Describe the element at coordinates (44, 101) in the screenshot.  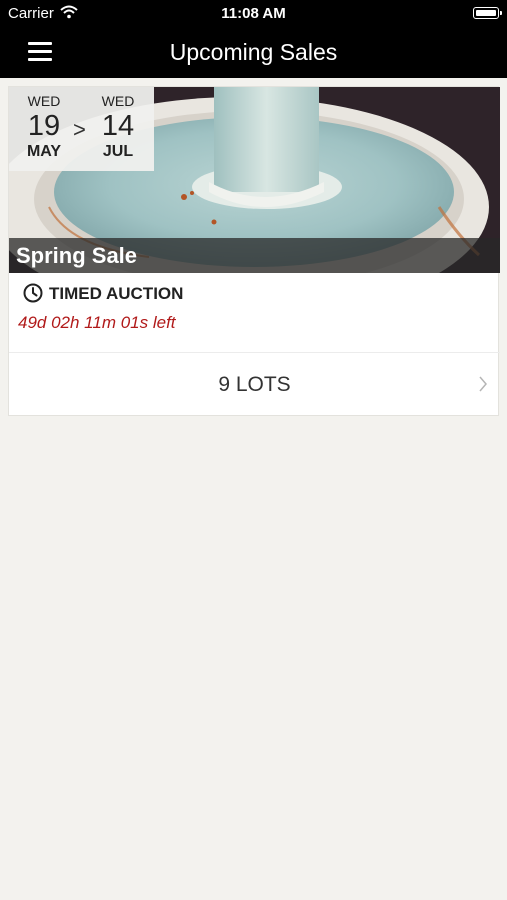
I see `start-dow: WED` at that location.